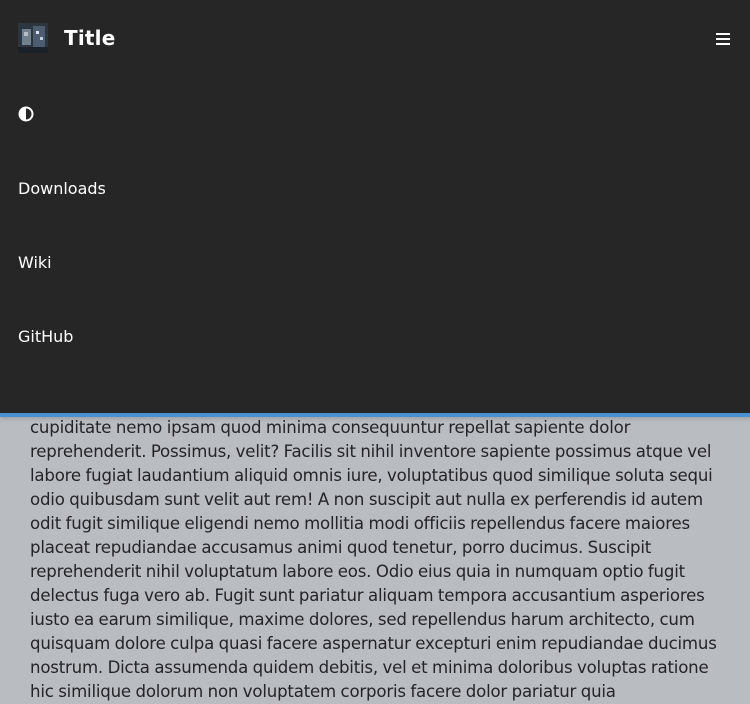 Image resolution: width=750 pixels, height=704 pixels. I want to click on brand-title: Title, so click(90, 38).